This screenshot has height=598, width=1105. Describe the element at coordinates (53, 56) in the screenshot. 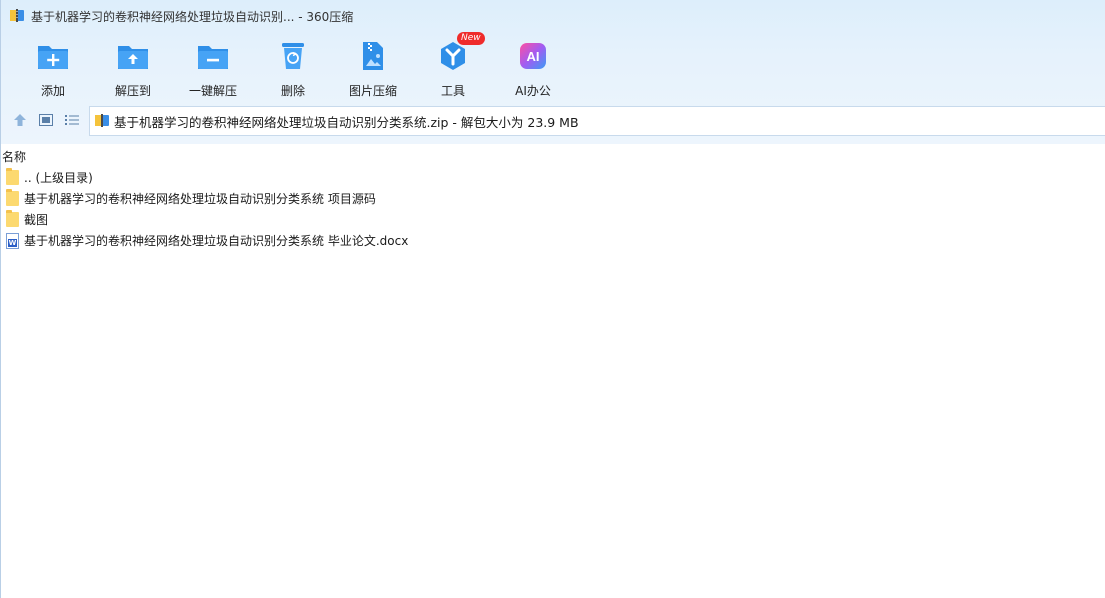

I see `add-folder-icon` at that location.